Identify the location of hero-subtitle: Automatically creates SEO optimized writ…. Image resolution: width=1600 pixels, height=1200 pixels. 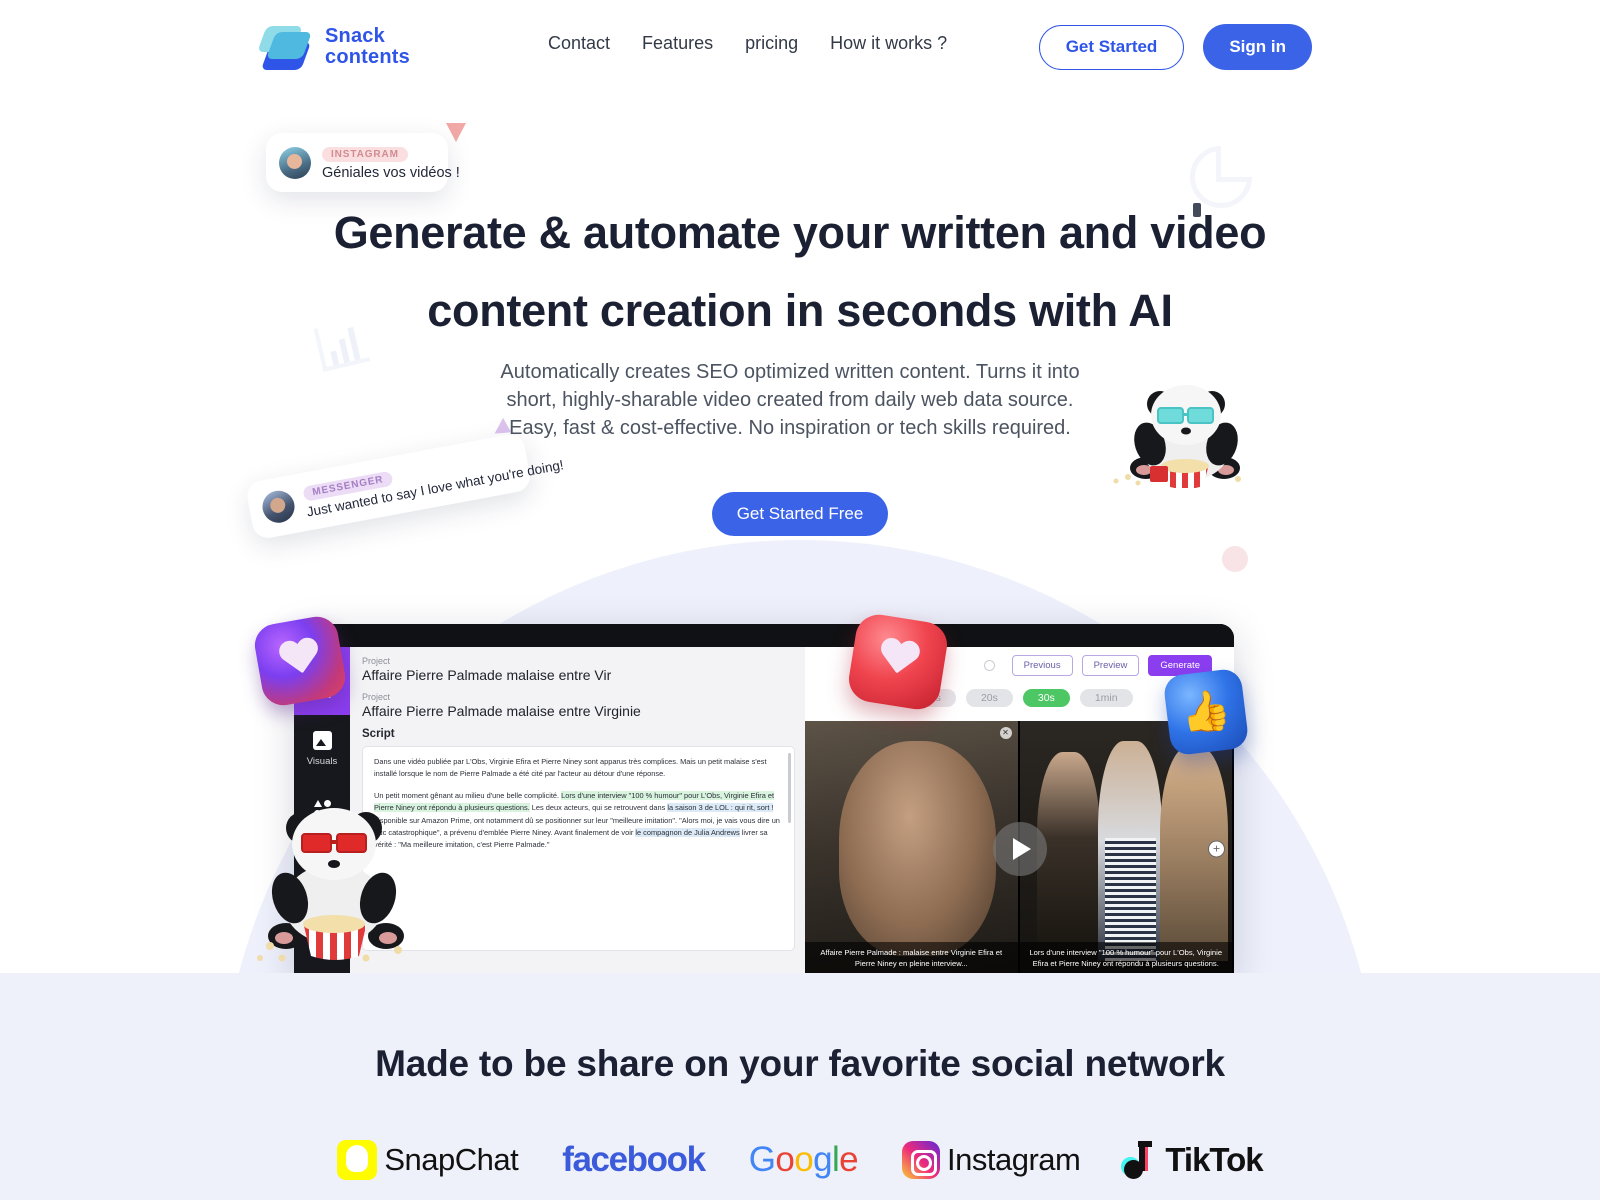
(790, 400).